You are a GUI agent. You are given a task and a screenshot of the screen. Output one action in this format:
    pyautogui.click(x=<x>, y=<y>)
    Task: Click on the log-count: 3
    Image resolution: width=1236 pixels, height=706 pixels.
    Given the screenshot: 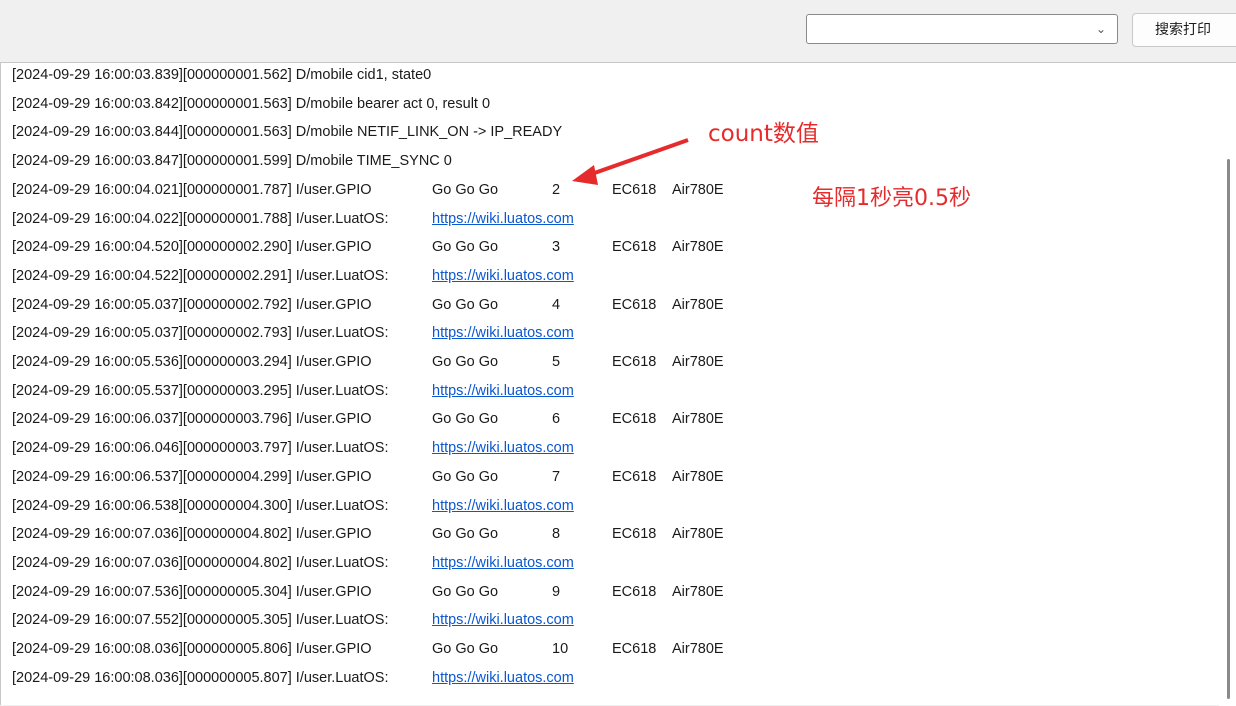 What is the action you would take?
    pyautogui.click(x=556, y=247)
    